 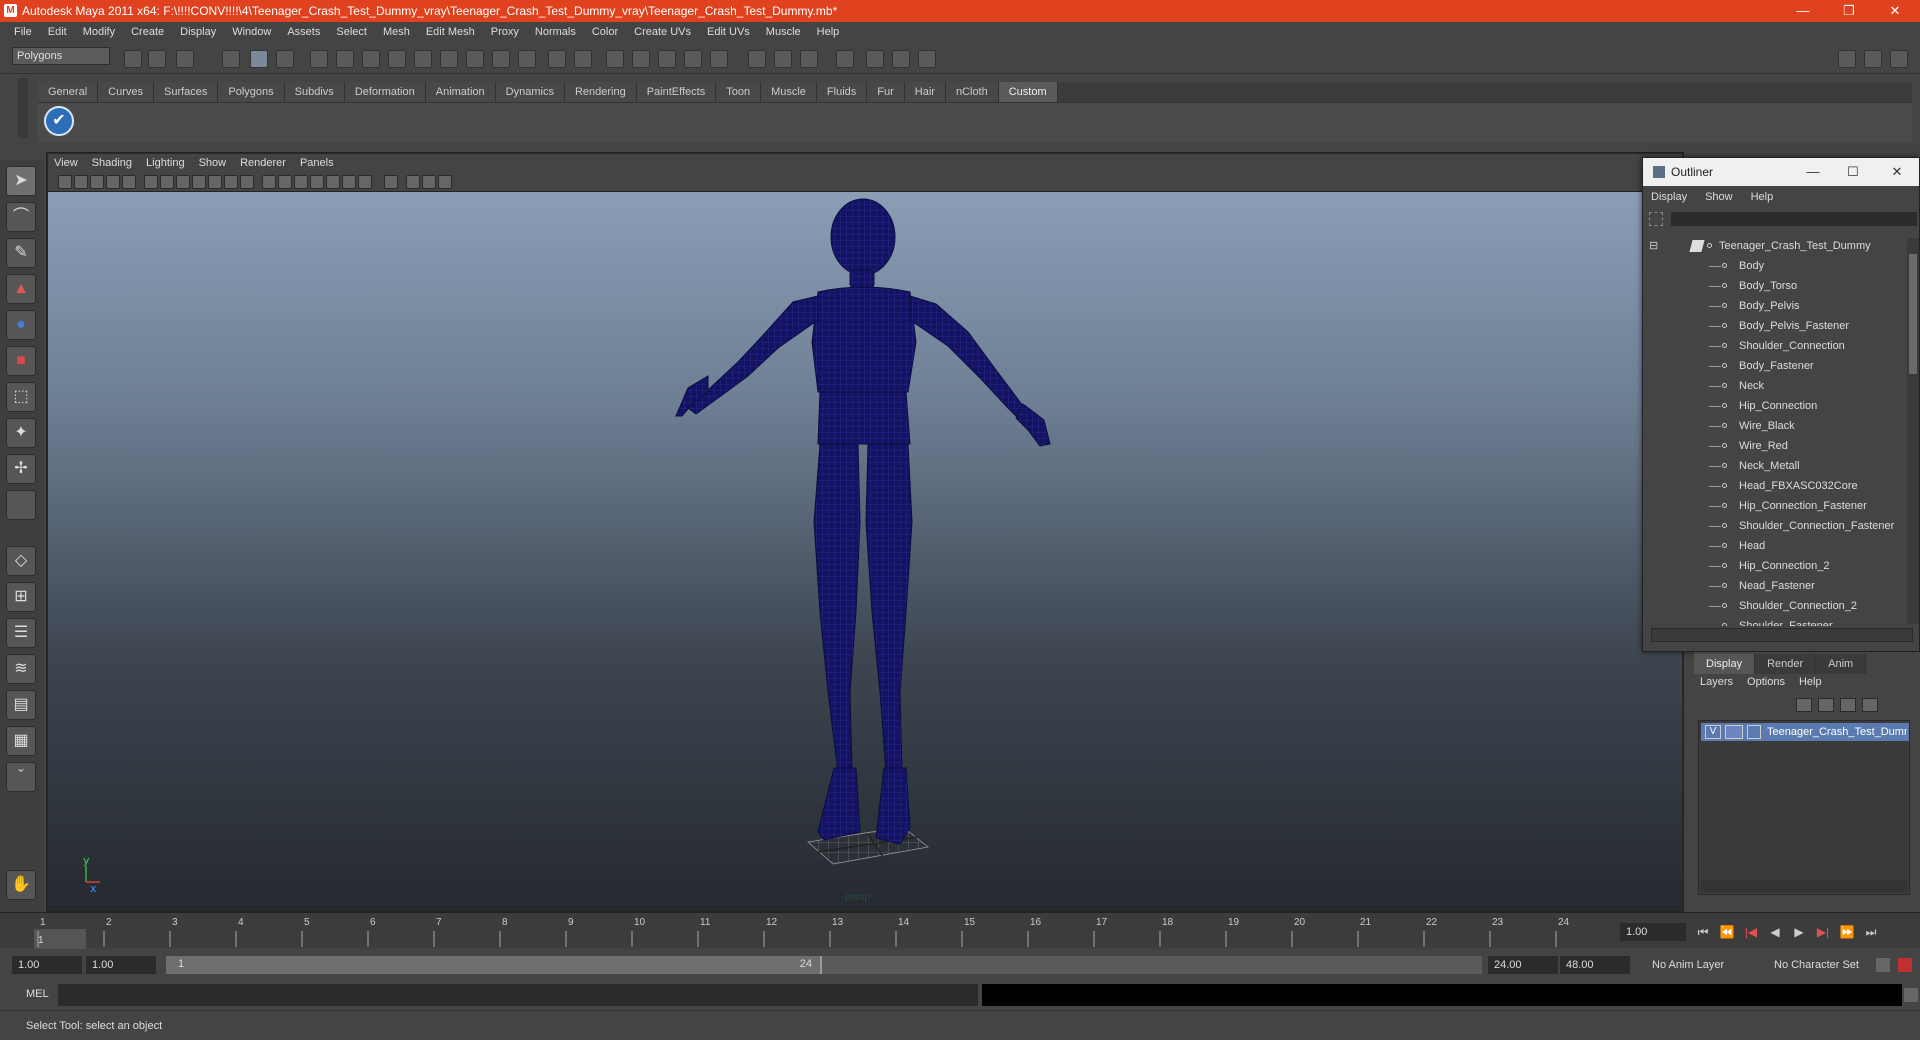 What do you see at coordinates (247, 182) in the screenshot?
I see `hud-text-icon` at bounding box center [247, 182].